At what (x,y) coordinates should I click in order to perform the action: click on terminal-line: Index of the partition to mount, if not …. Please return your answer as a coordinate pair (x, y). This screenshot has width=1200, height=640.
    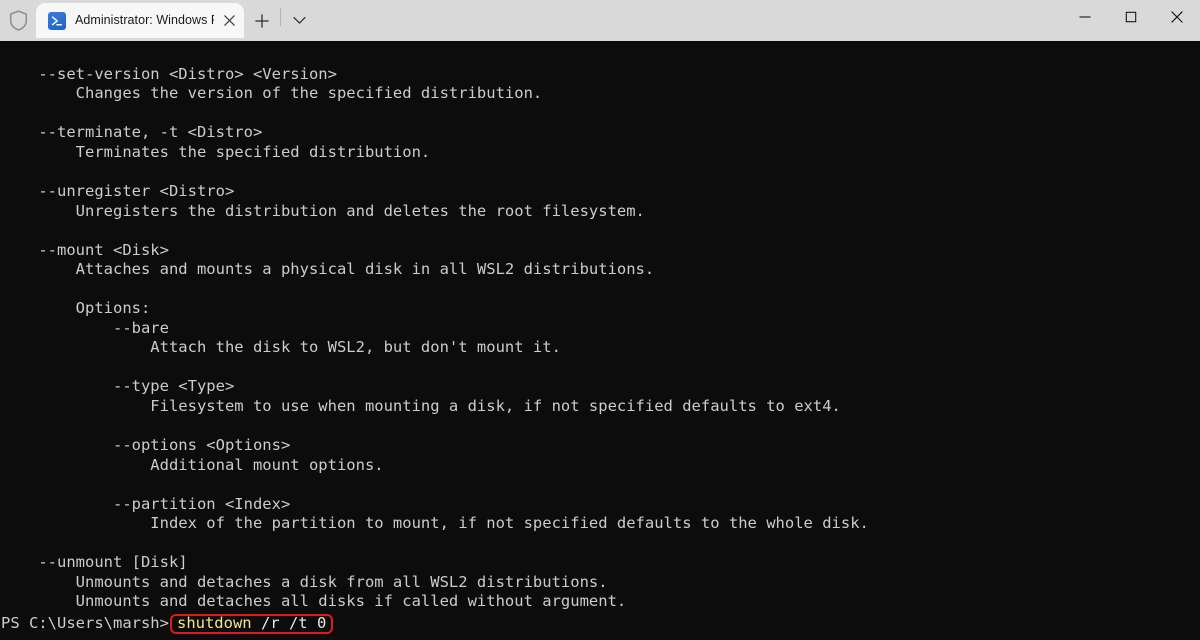
    Looking at the image, I should click on (435, 523).